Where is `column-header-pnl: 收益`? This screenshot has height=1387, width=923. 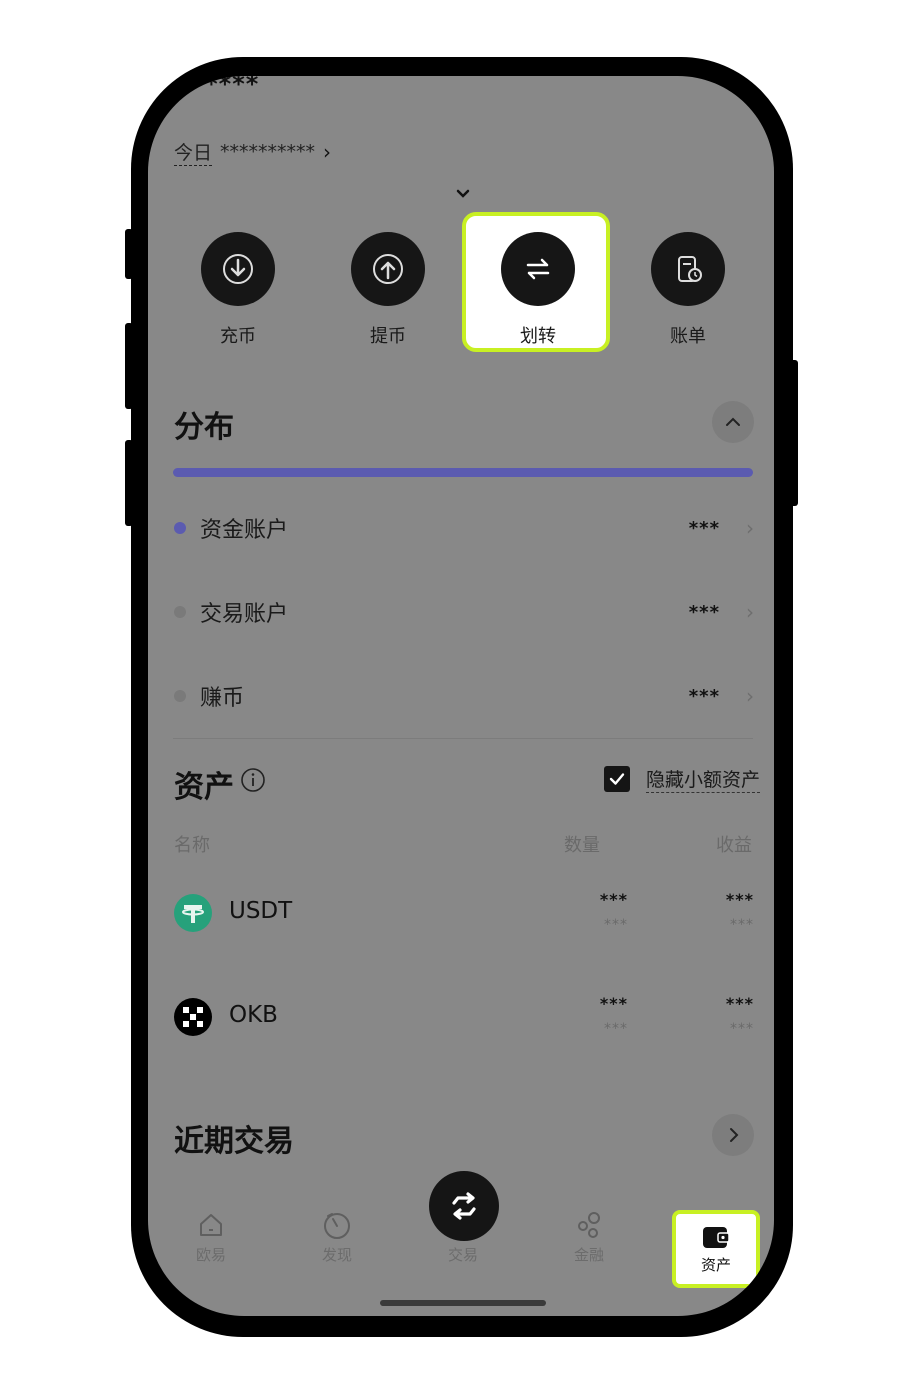
column-header-pnl: 收益 is located at coordinates (734, 845).